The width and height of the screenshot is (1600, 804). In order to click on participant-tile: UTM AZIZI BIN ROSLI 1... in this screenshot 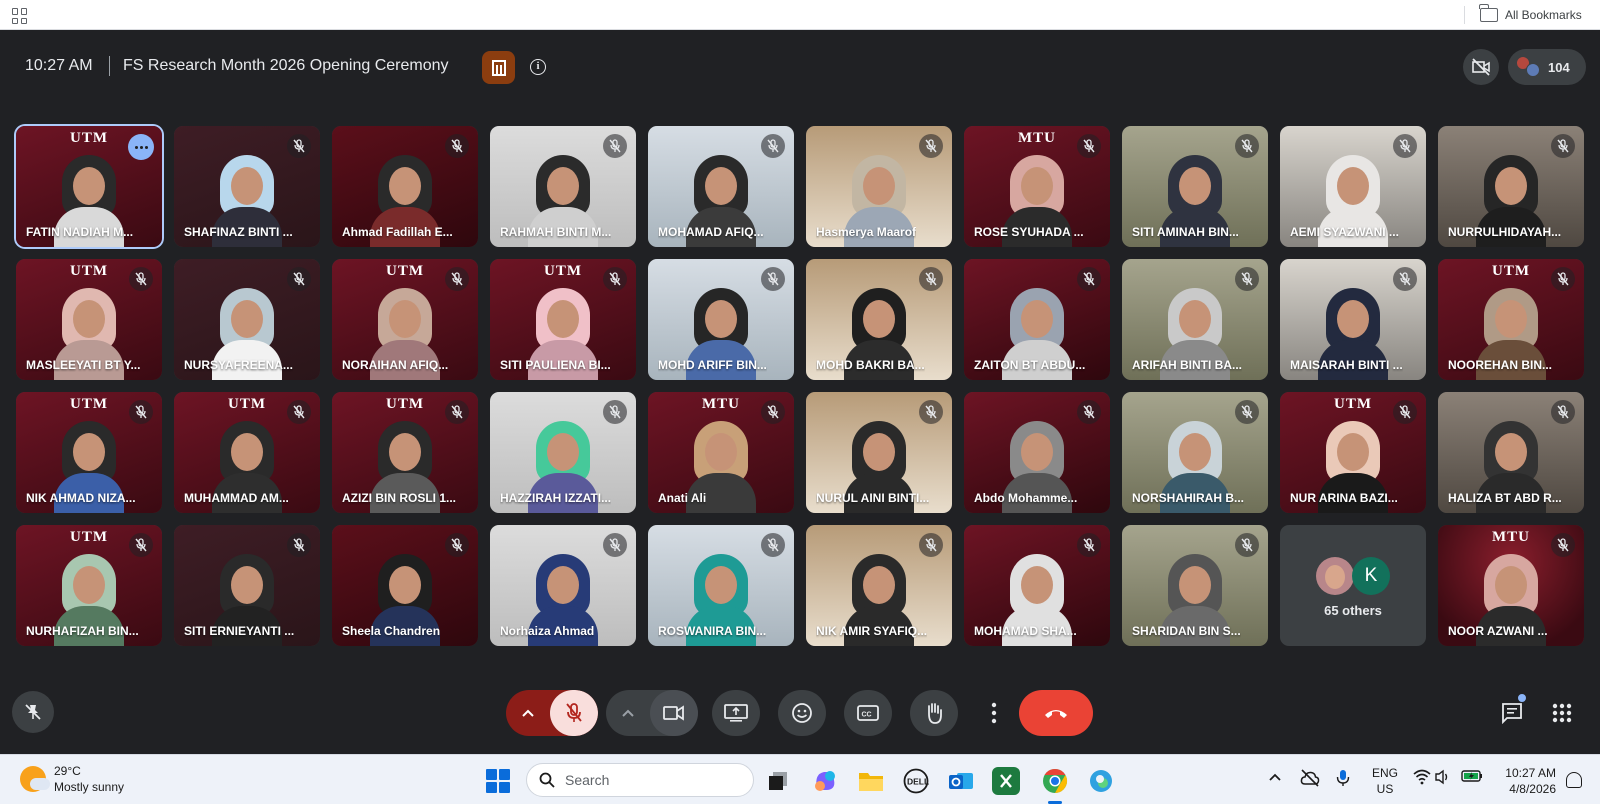, I will do `click(405, 452)`.